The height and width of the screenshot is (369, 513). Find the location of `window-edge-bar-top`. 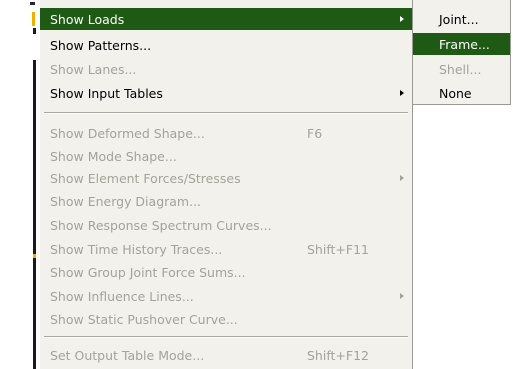

window-edge-bar-top is located at coordinates (34, 31).